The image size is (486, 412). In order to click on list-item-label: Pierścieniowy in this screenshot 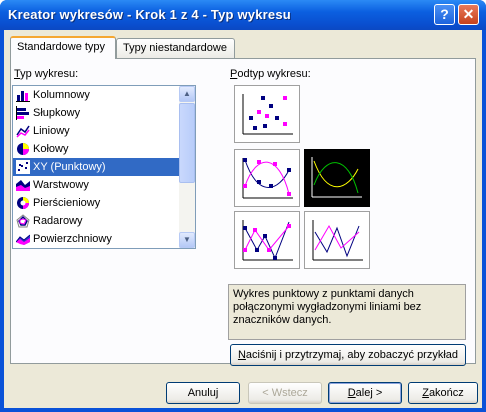, I will do `click(67, 203)`.